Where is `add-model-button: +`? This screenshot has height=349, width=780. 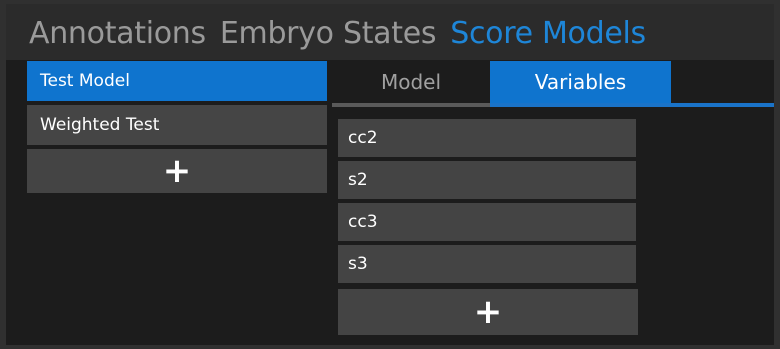
add-model-button: + is located at coordinates (177, 171).